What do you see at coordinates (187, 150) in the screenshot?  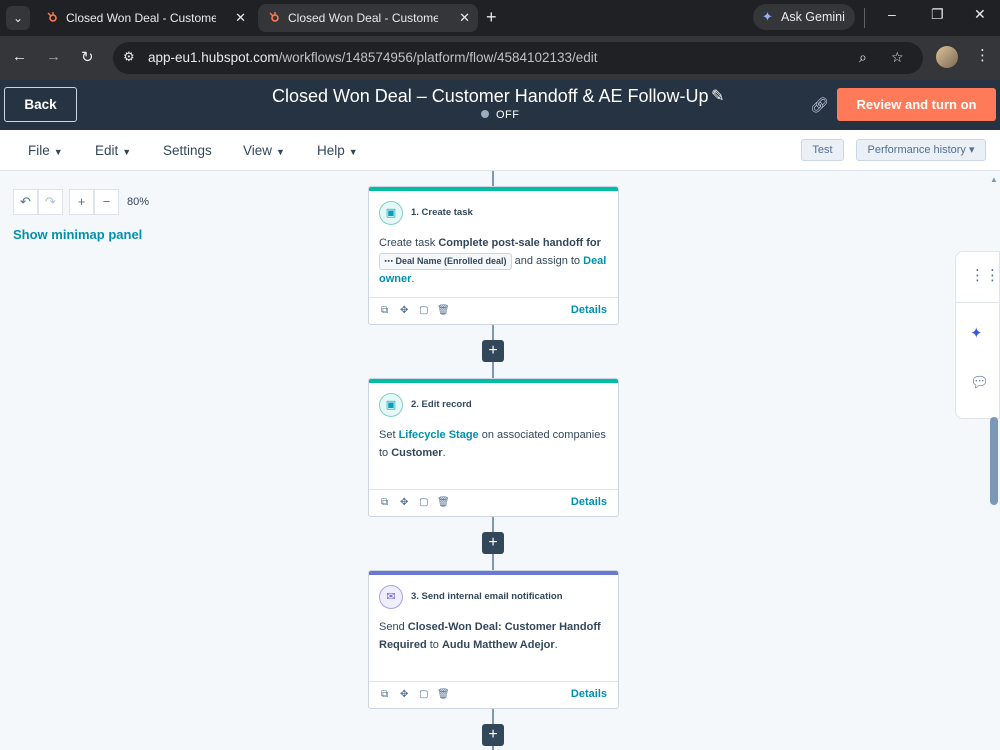 I see `menu-settings: Settings` at bounding box center [187, 150].